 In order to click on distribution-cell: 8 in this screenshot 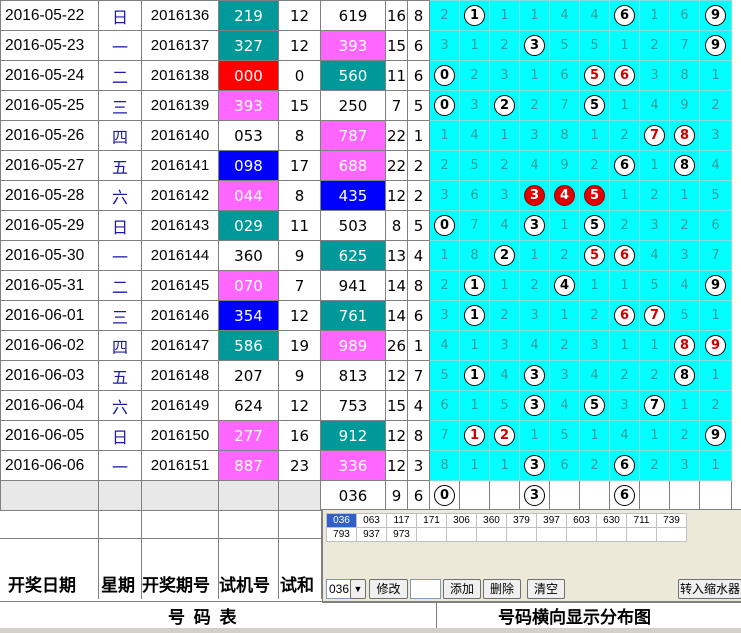, I will do `click(444, 465)`.